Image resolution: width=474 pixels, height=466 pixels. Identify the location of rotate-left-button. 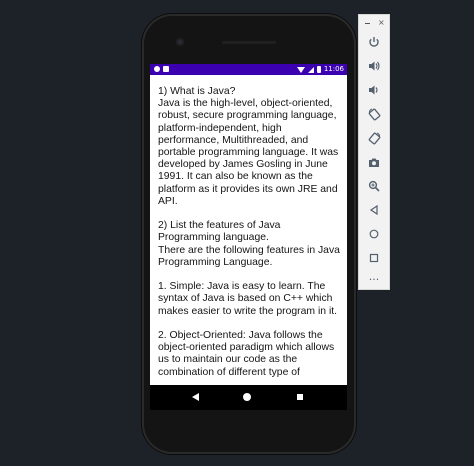
(374, 114).